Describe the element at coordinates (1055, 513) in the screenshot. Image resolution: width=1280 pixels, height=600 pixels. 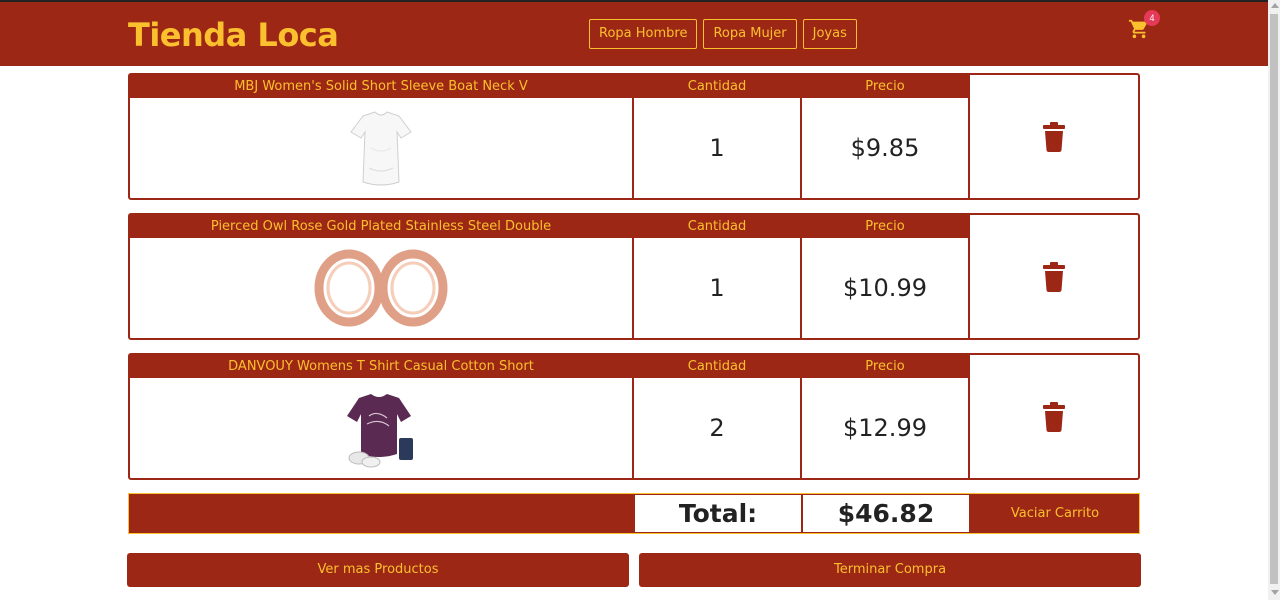
I see `empty-cart-button: Vaciar Carrito` at that location.